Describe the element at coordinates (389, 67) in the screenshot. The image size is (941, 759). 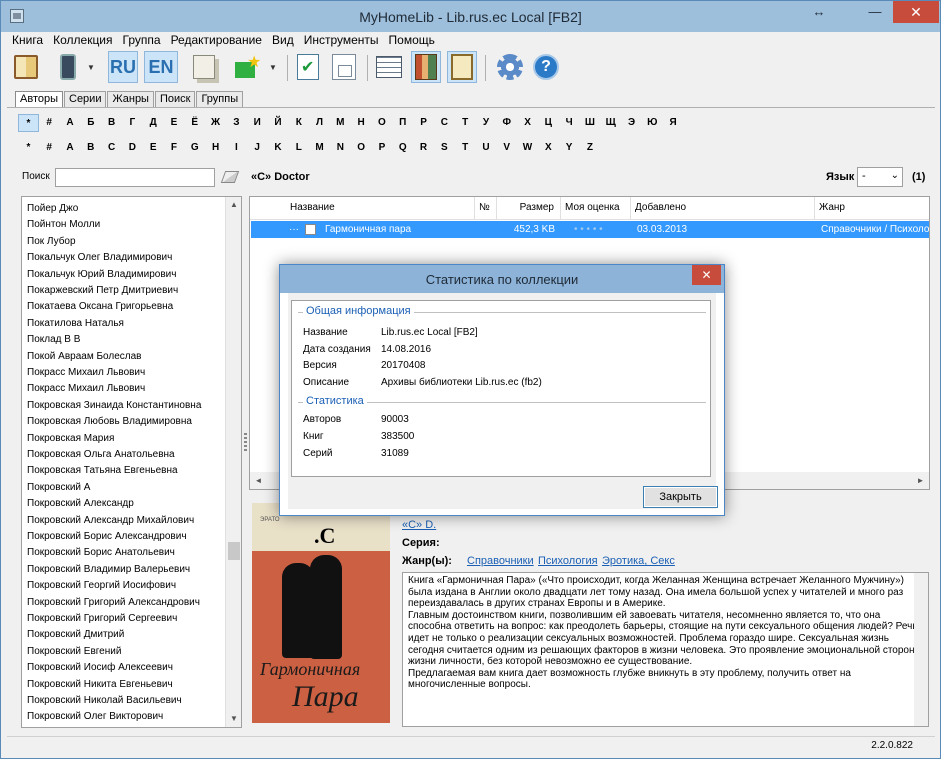
I see `table-view-button` at that location.